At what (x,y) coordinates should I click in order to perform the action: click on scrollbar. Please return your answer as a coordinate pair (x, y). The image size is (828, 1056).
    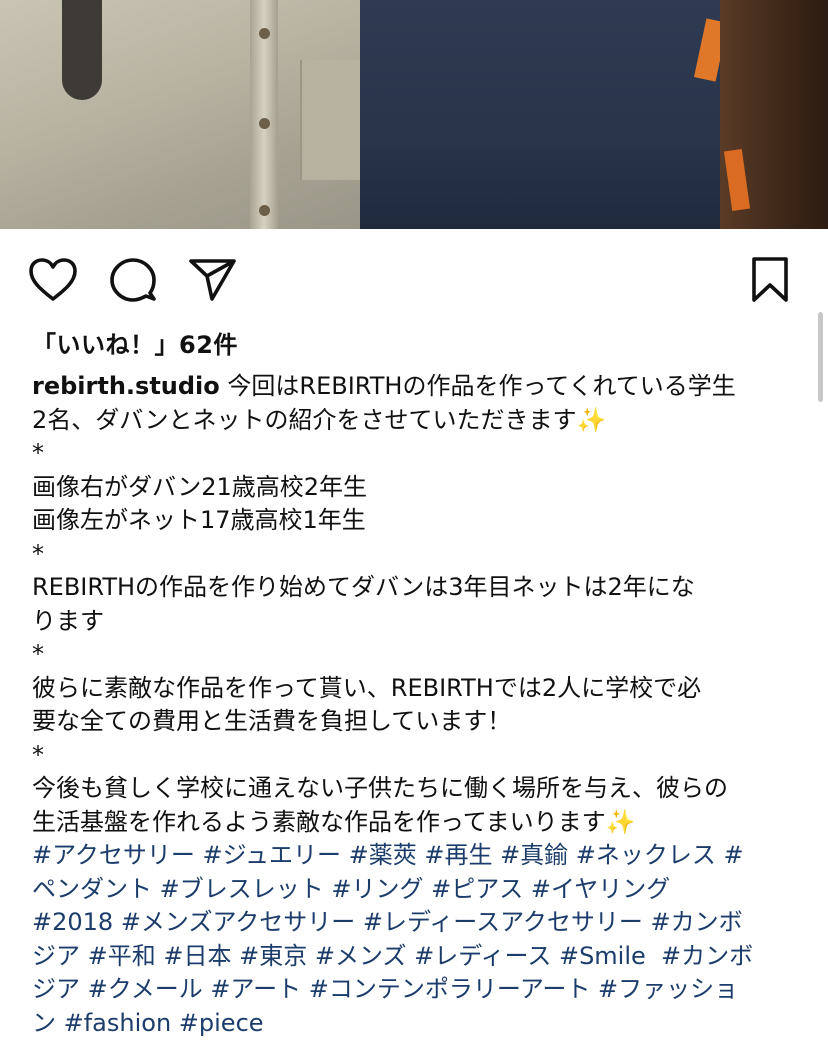
    Looking at the image, I should click on (820, 357).